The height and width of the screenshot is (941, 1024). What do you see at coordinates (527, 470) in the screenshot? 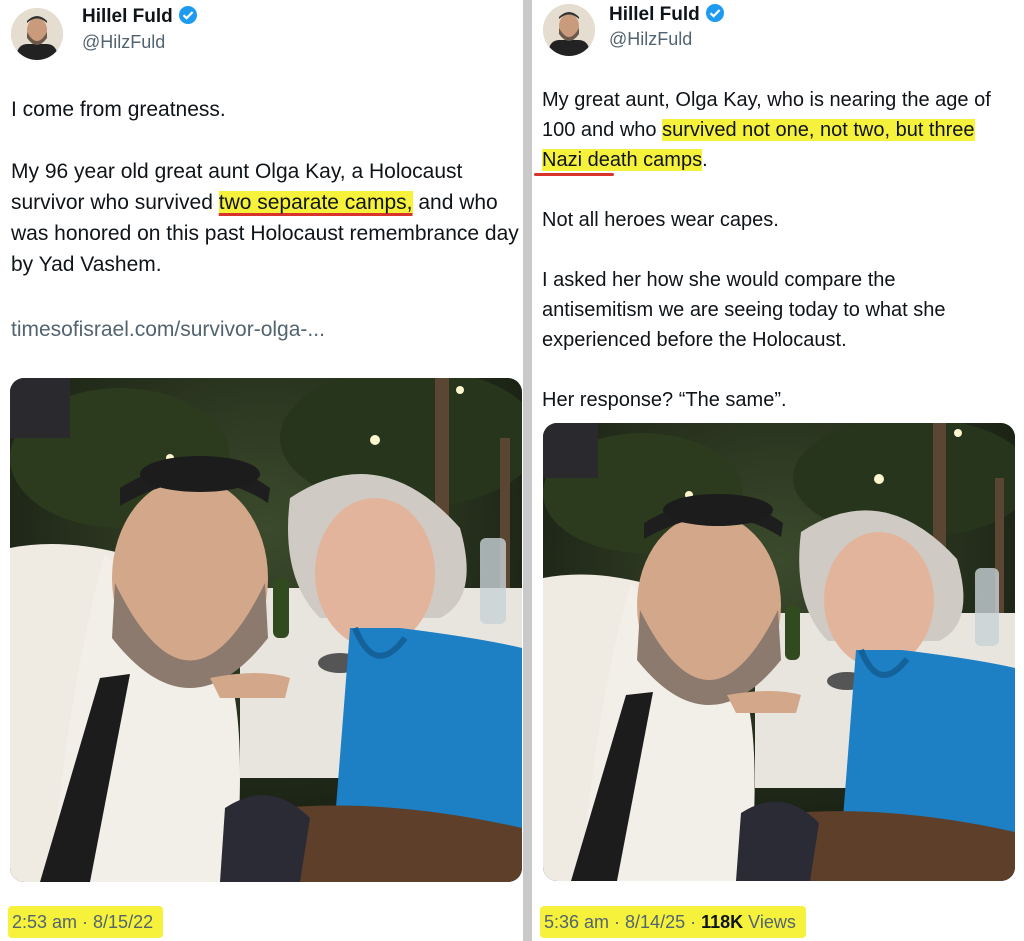
I see `panel-divider` at bounding box center [527, 470].